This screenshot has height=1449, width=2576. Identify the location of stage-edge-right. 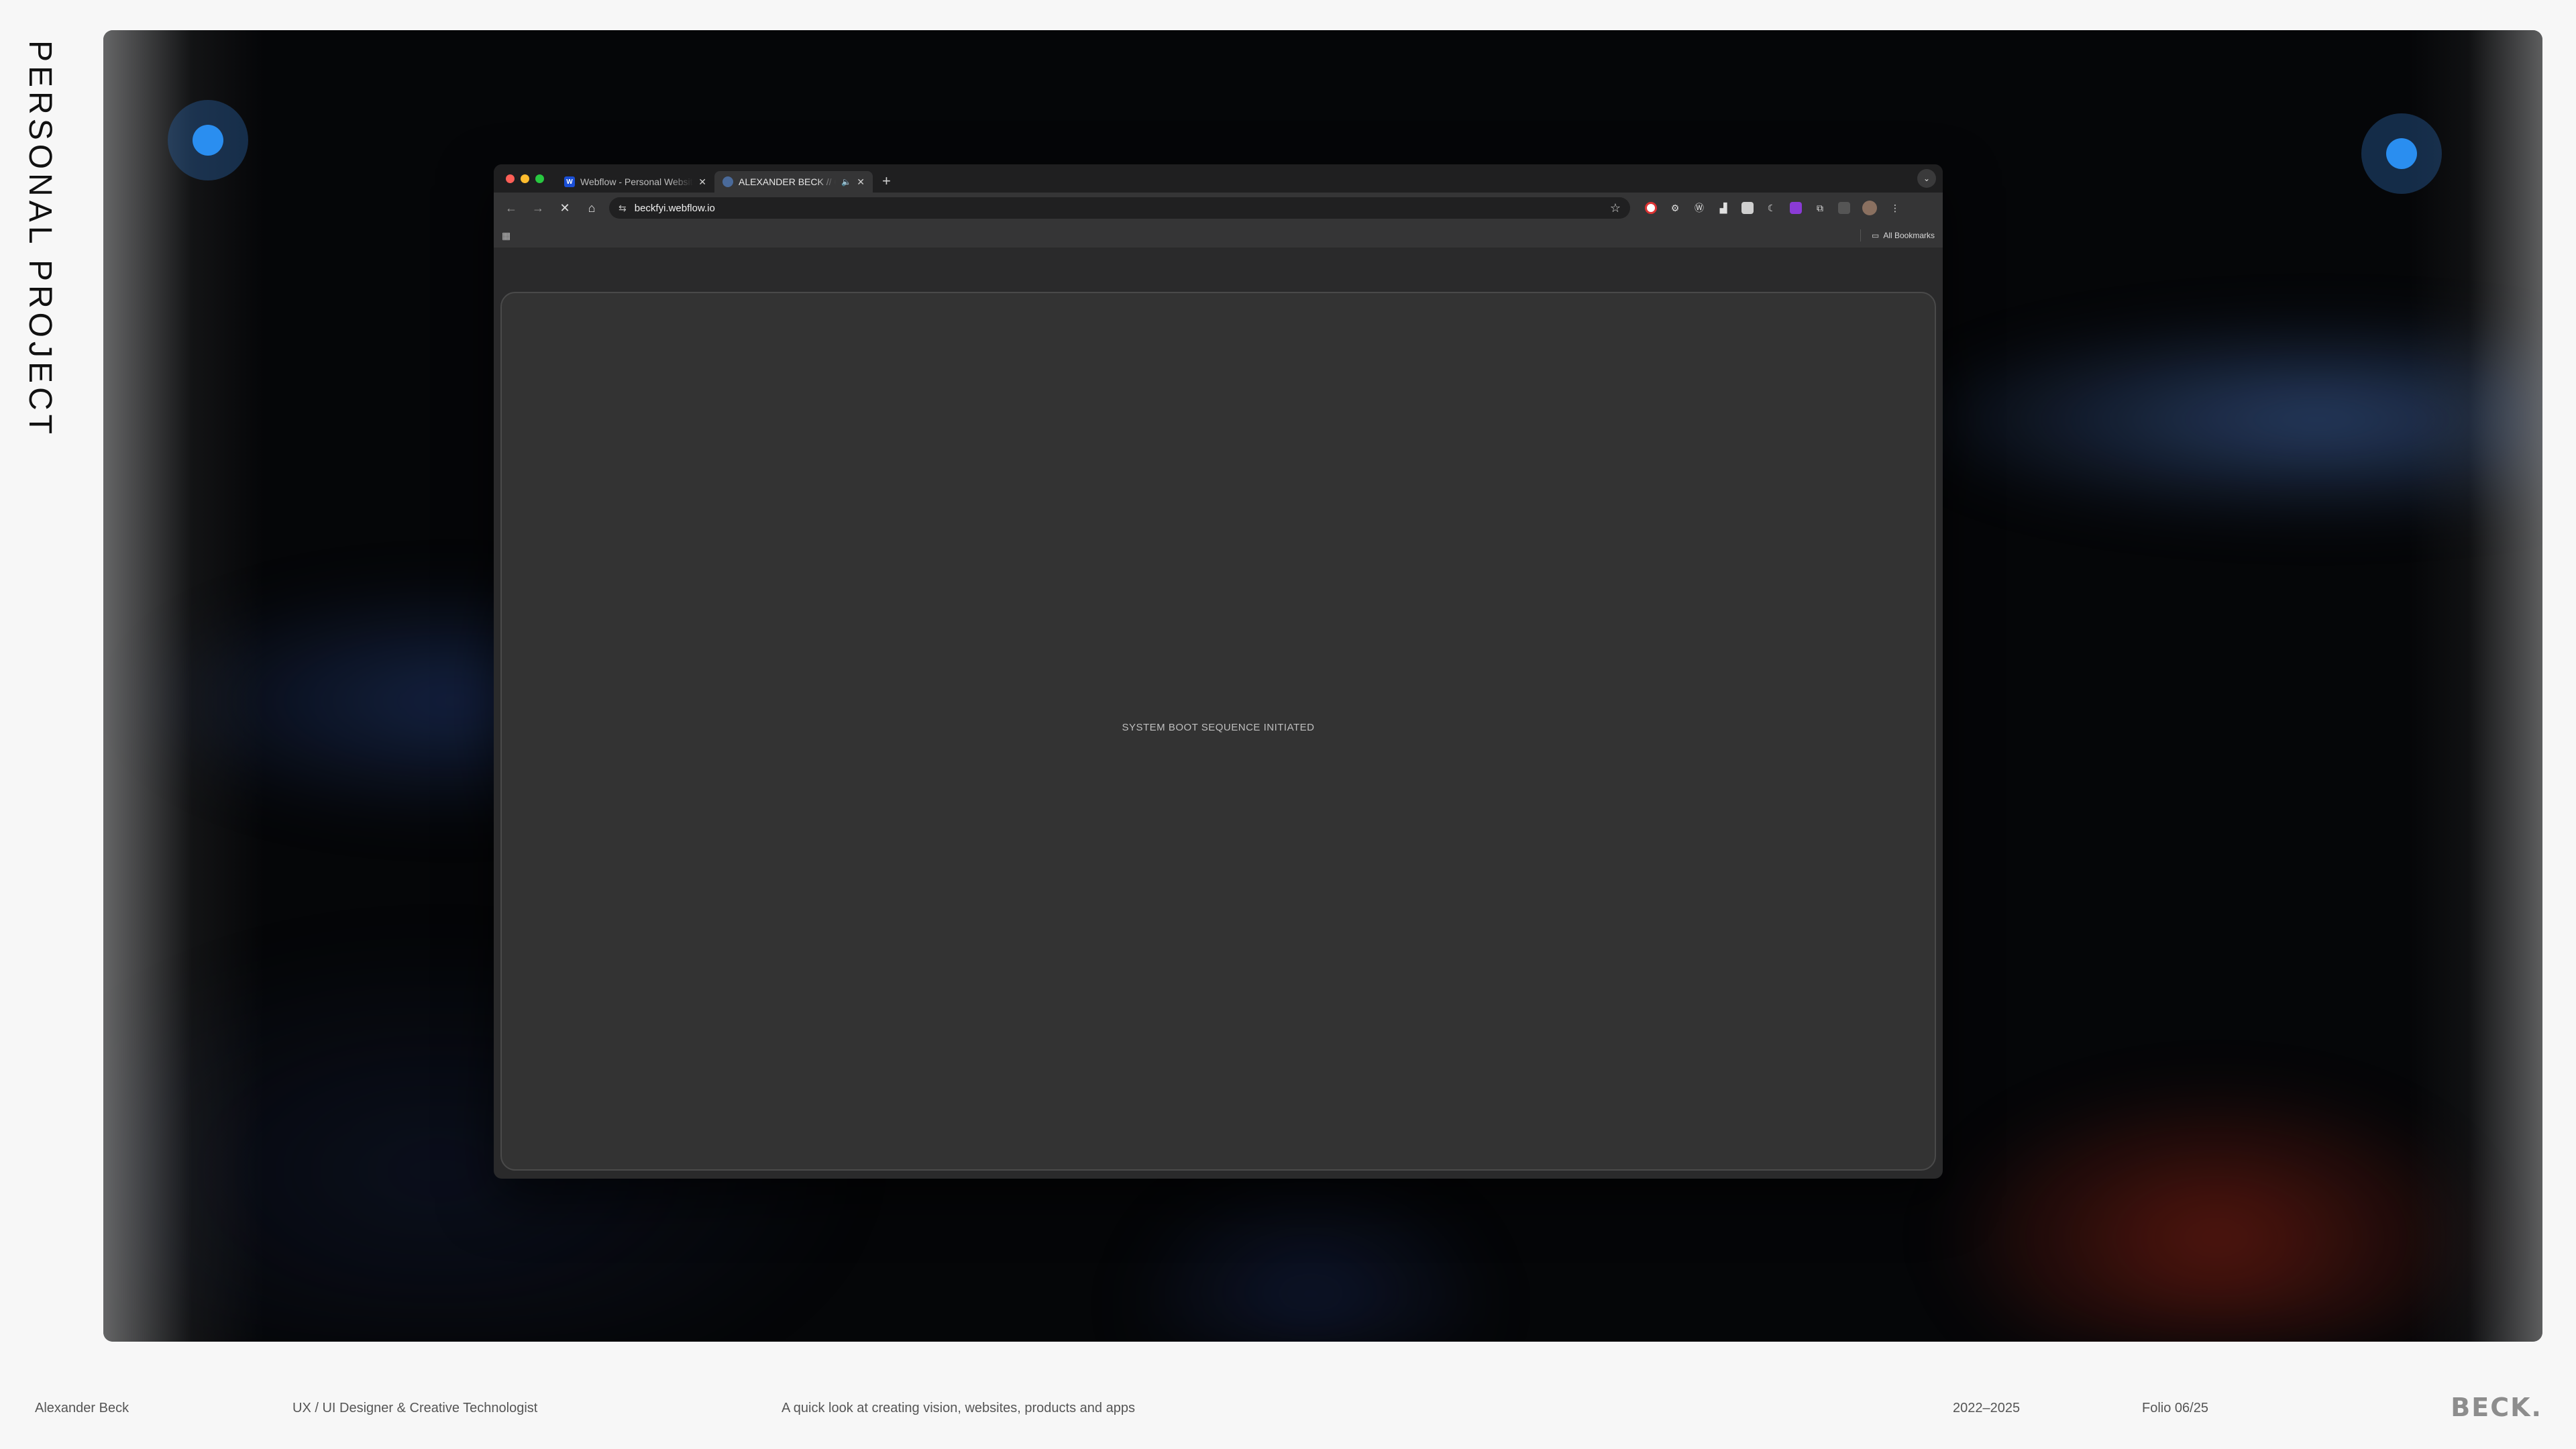
(2475, 686).